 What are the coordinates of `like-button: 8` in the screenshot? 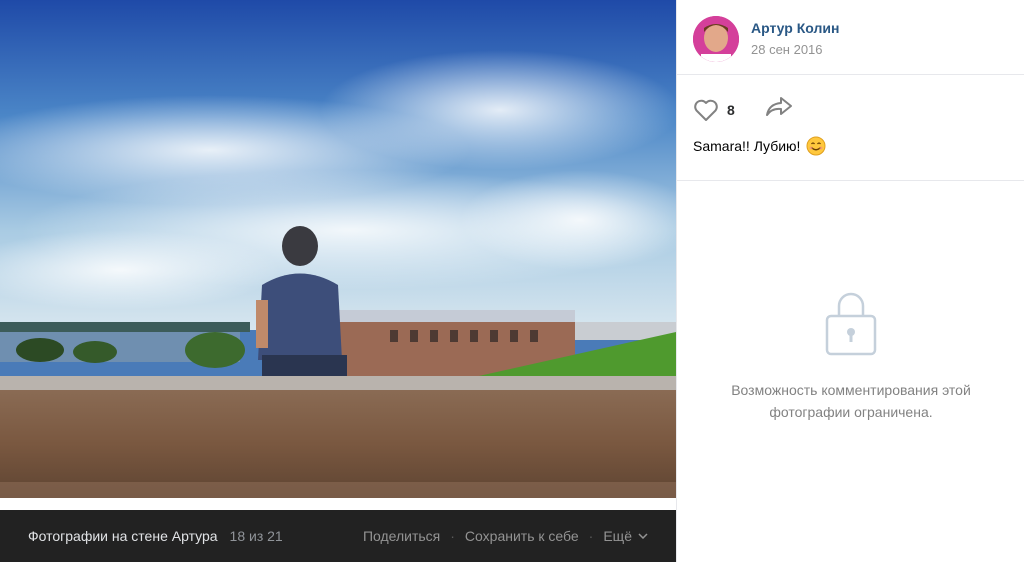 It's located at (714, 110).